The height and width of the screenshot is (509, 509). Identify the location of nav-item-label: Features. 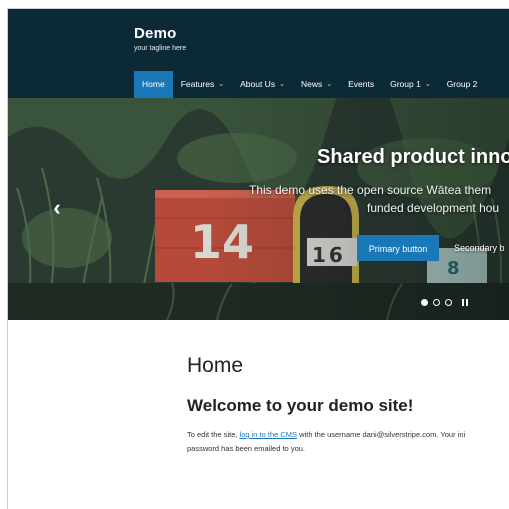
(197, 84).